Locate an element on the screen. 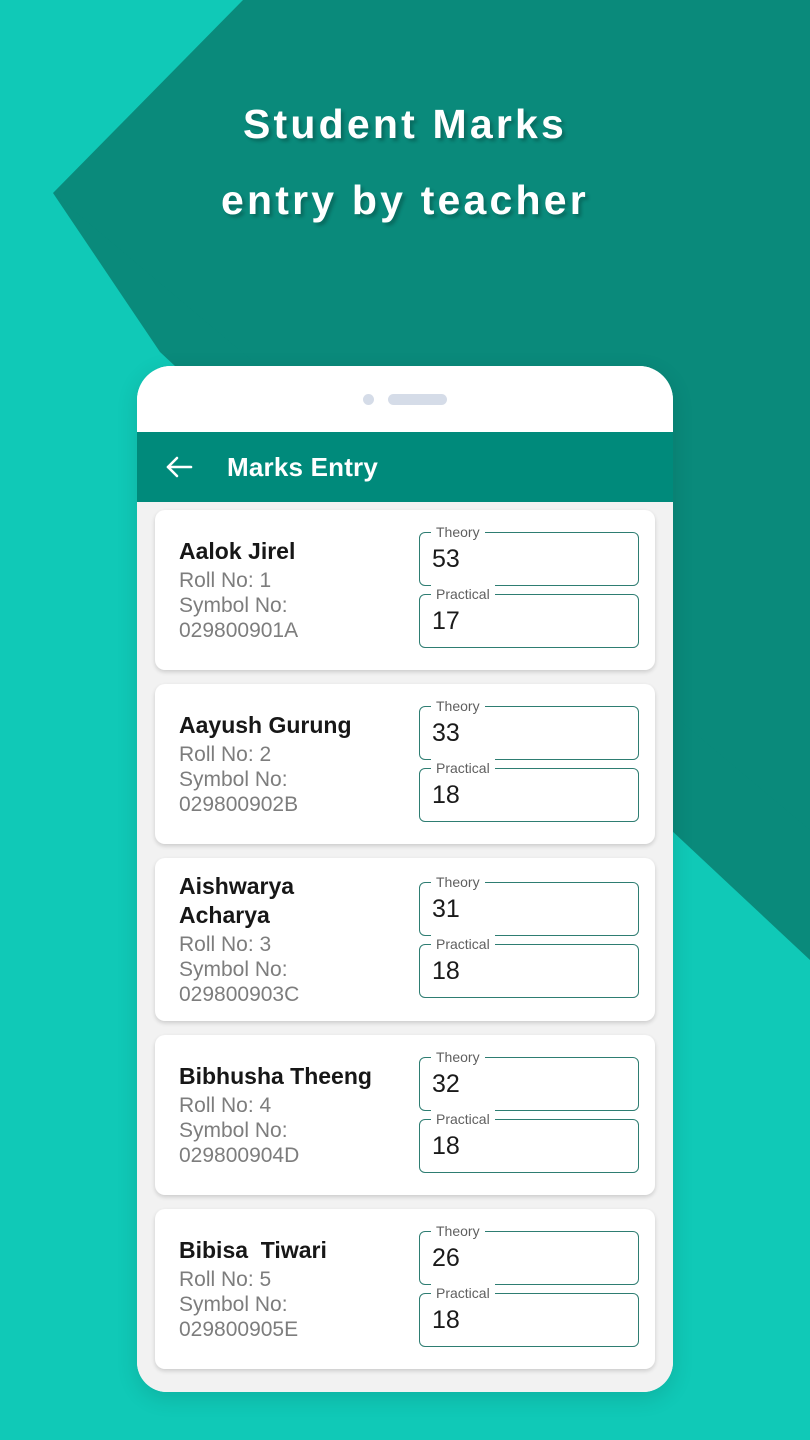 This screenshot has width=810, height=1440. marks-fields: Theory 26 Practical 18 is located at coordinates (529, 1284).